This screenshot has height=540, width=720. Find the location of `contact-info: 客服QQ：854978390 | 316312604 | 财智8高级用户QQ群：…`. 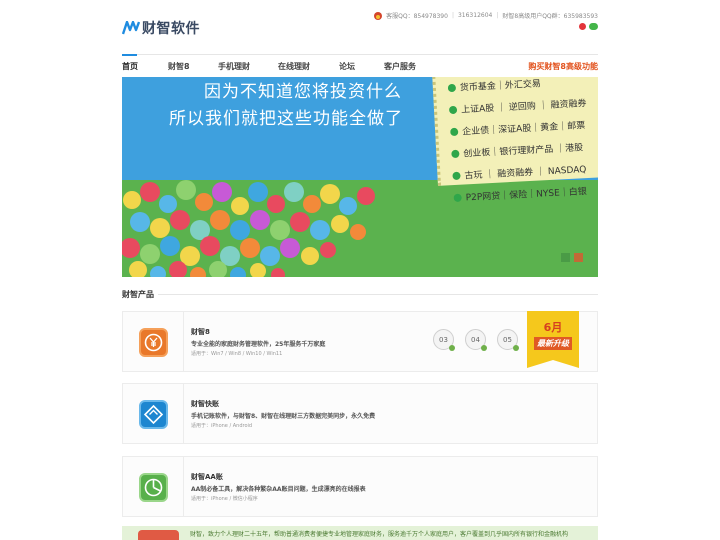

contact-info: 客服QQ：854978390 | 316312604 | 财智8高级用户QQ群：… is located at coordinates (486, 15).